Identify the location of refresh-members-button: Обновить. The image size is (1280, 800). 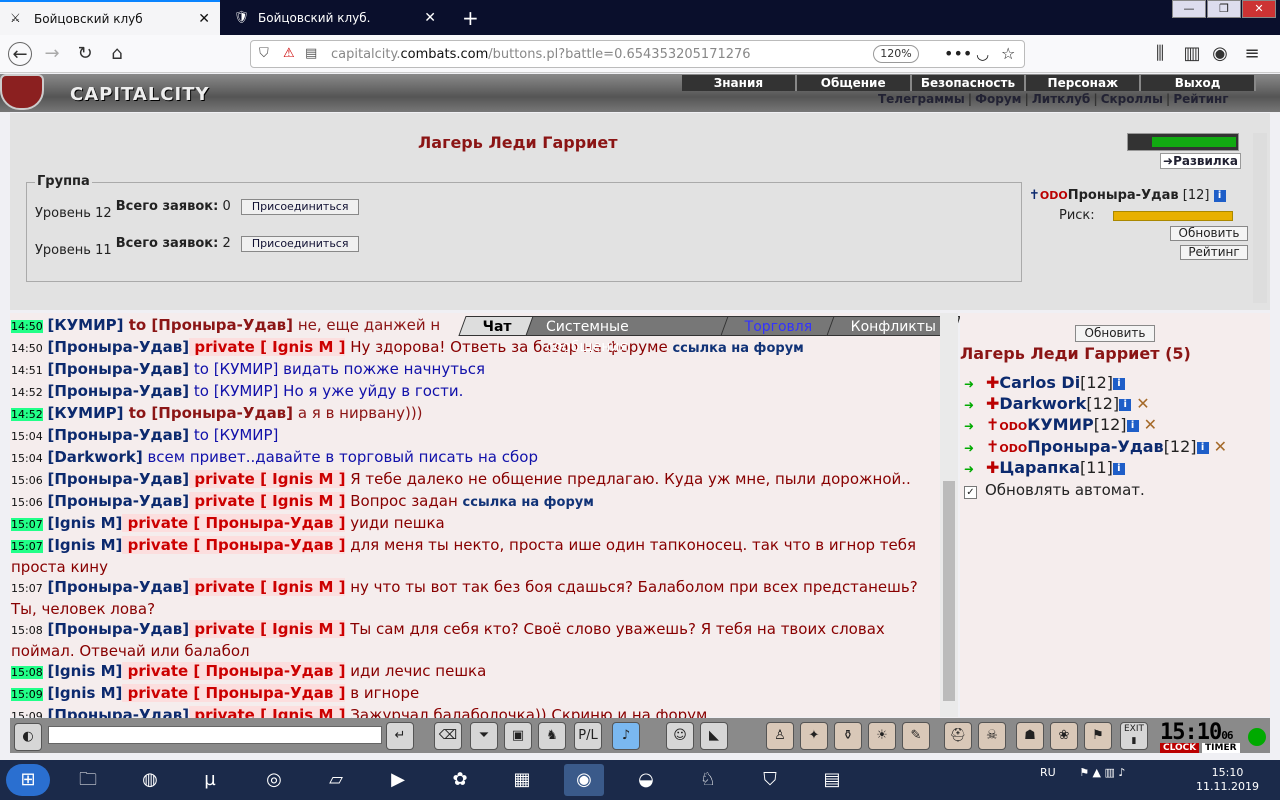
(1115, 333).